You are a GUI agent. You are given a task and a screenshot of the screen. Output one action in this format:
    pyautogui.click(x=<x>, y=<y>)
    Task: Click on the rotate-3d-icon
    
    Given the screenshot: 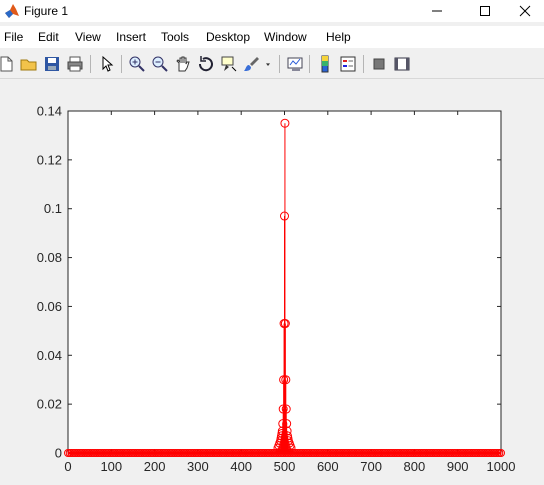 What is the action you would take?
    pyautogui.click(x=206, y=64)
    